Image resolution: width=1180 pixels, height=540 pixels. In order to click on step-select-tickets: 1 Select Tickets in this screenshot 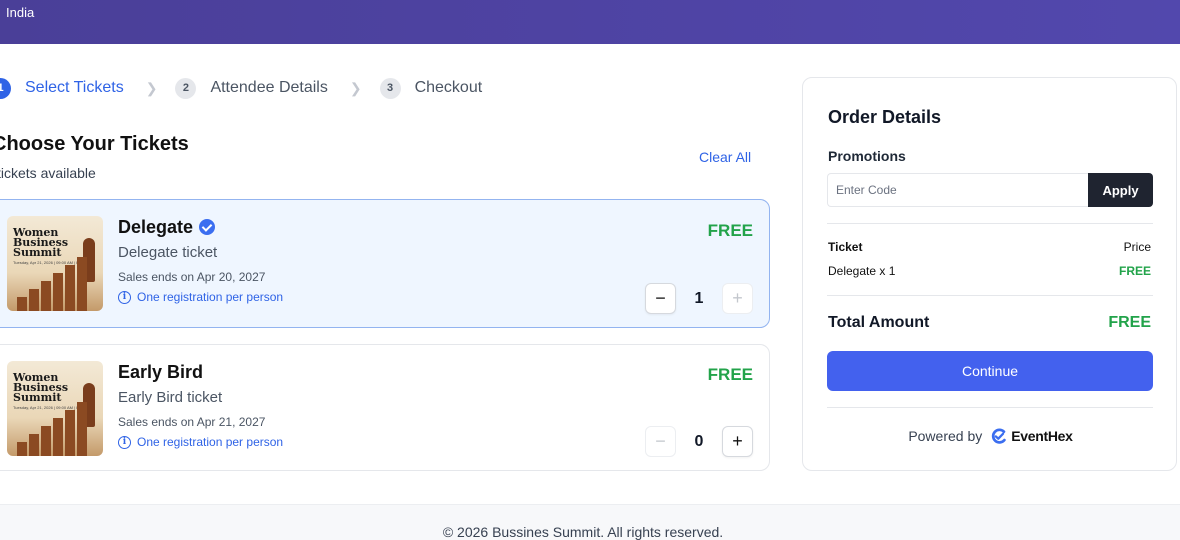, I will do `click(62, 88)`.